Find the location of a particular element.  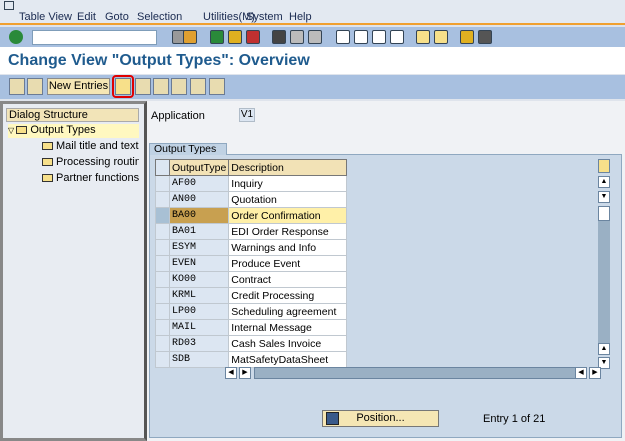

command-field is located at coordinates (94, 37).